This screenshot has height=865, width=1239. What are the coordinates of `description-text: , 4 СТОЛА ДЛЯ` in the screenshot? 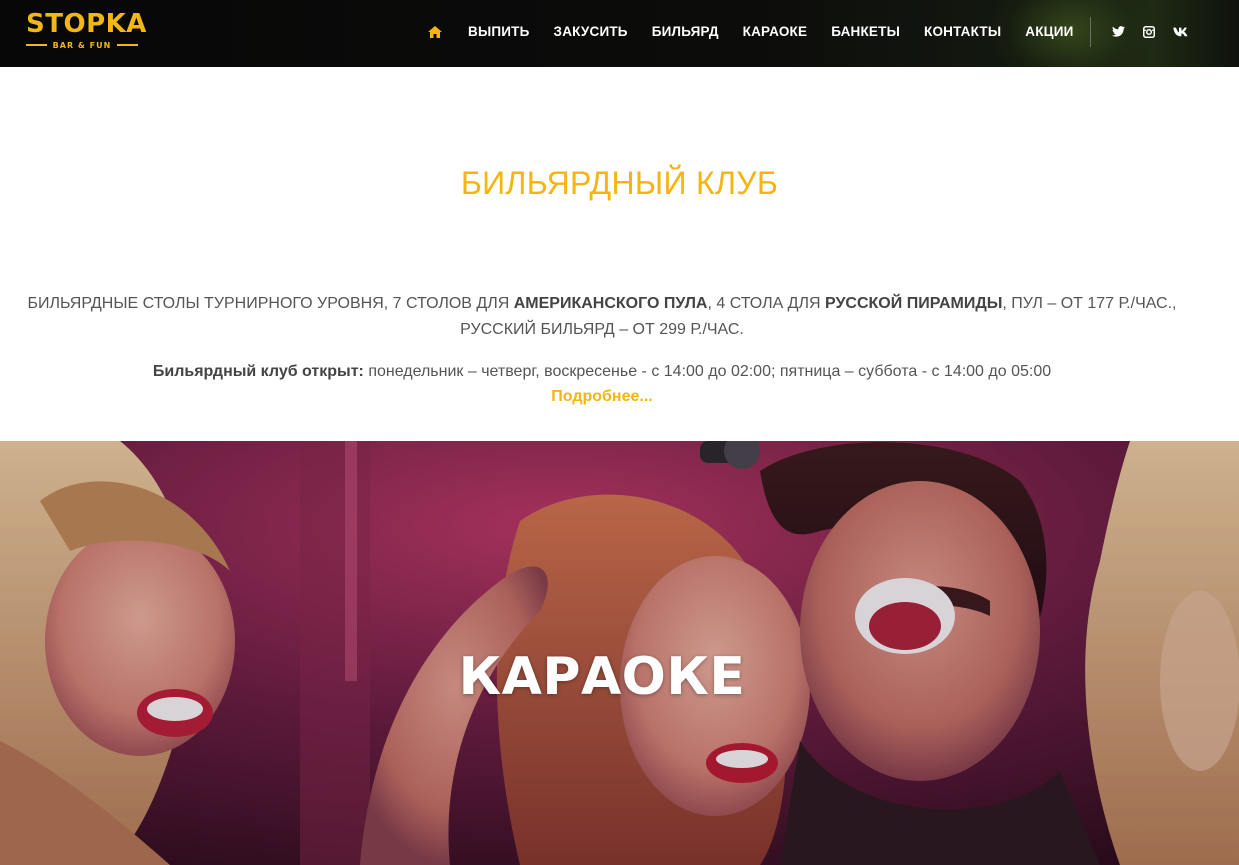 It's located at (766, 303).